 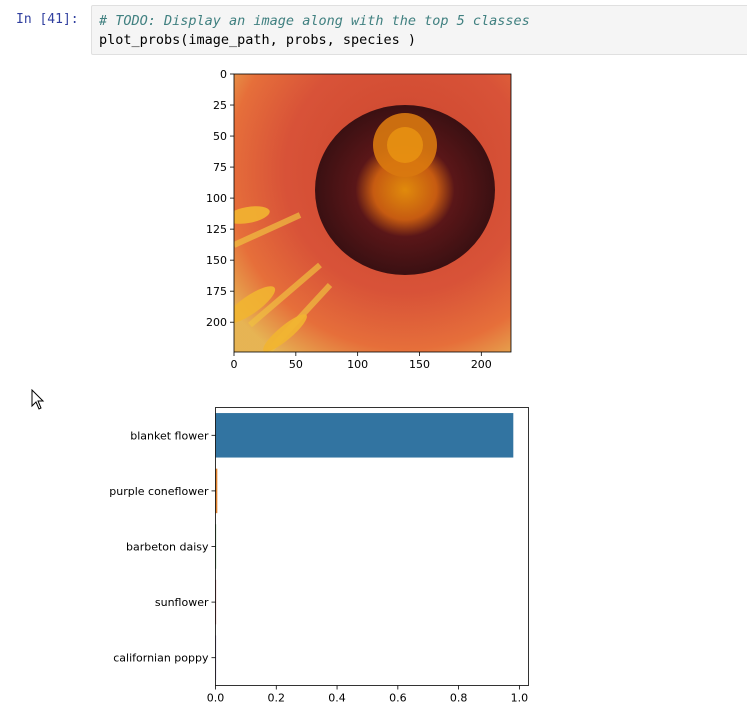 What do you see at coordinates (216, 260) in the screenshot?
I see `y-tick-label: 150` at bounding box center [216, 260].